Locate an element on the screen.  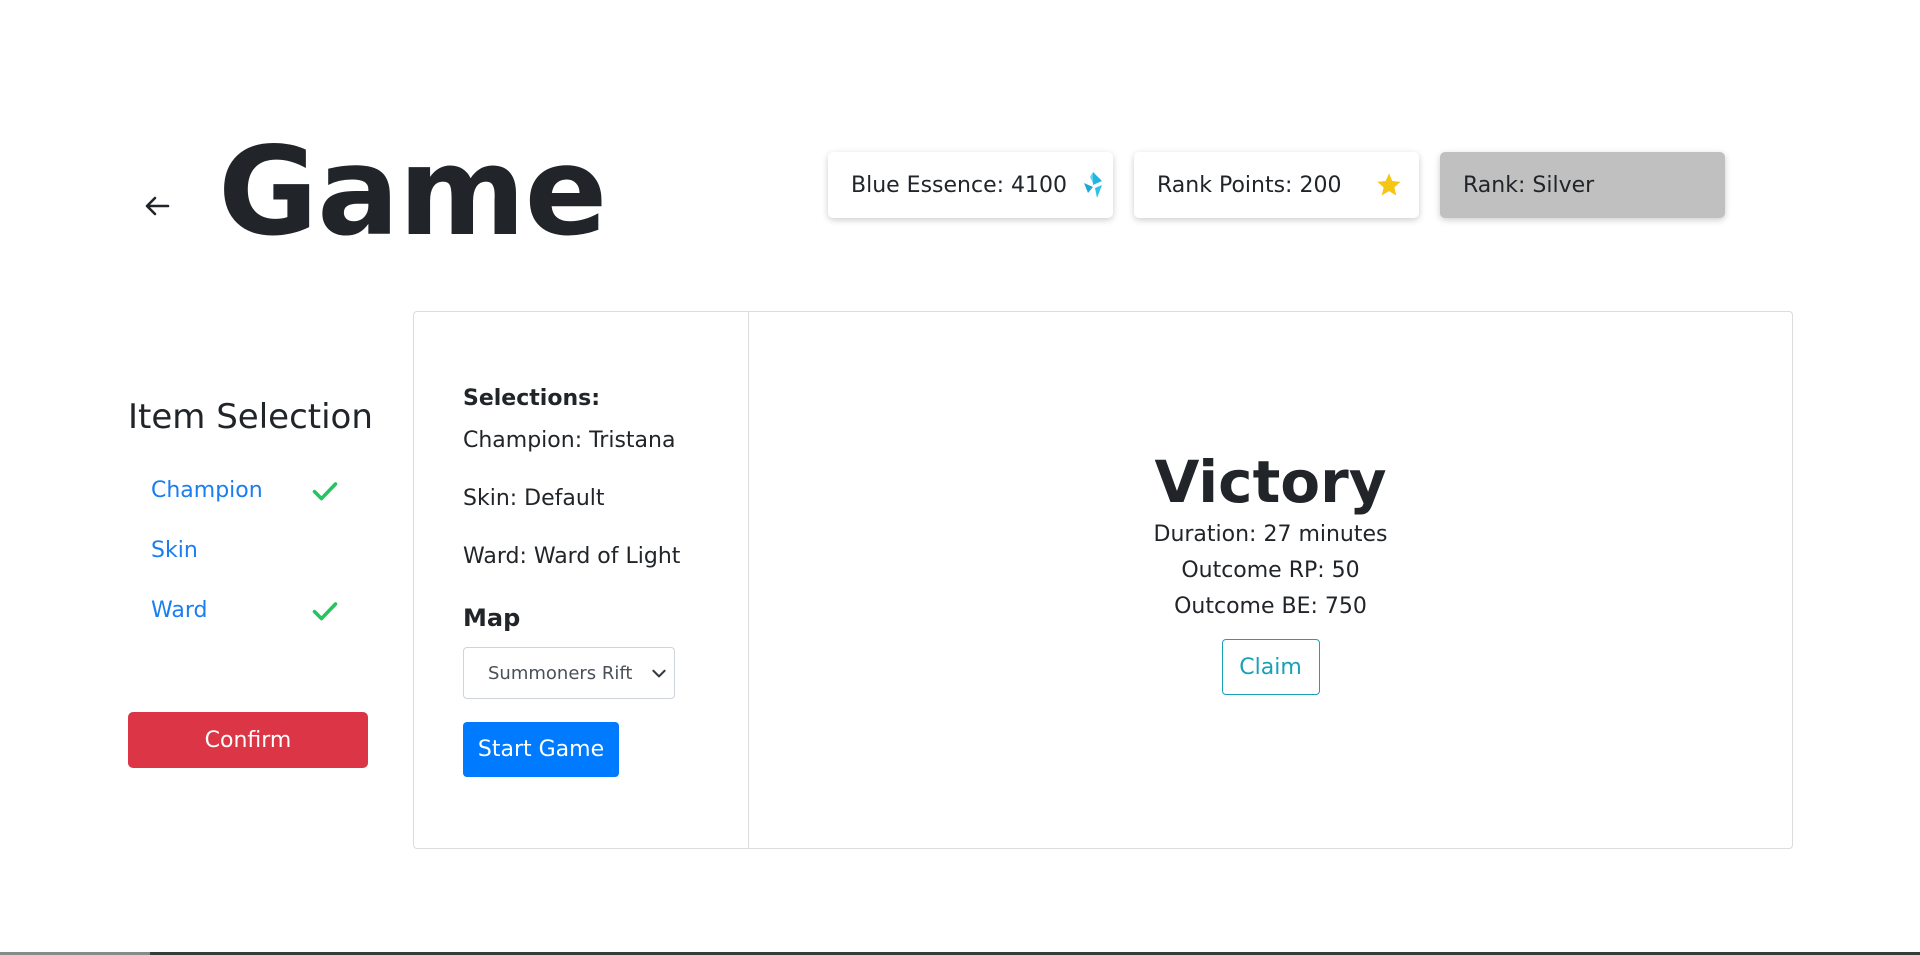
outcome-rp-text: Outcome RP: 50 is located at coordinates (1270, 570).